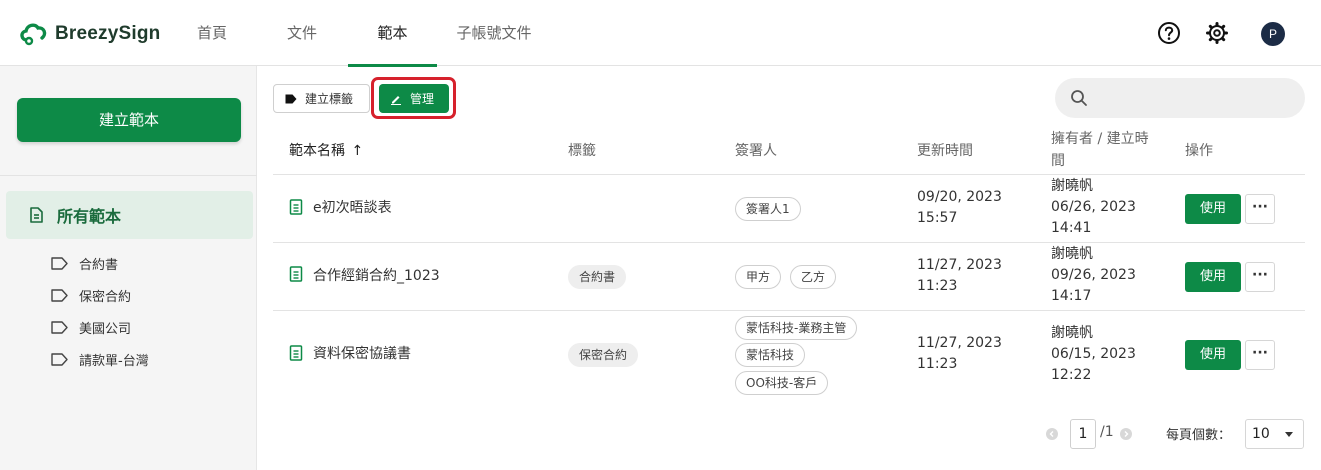 The height and width of the screenshot is (470, 1321). Describe the element at coordinates (1217, 33) in the screenshot. I see `gear-icon` at that location.